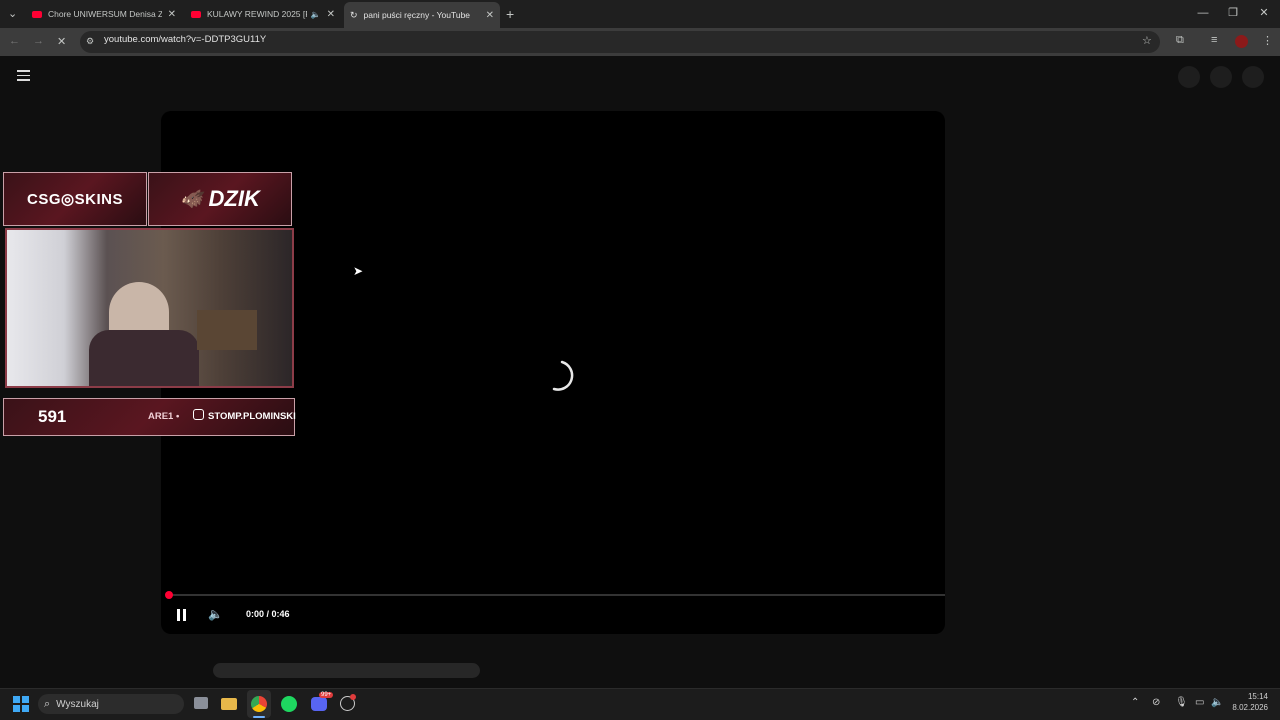 This screenshot has height=720, width=1280. What do you see at coordinates (1180, 40) in the screenshot?
I see `extensions-icon: ⧉` at bounding box center [1180, 40].